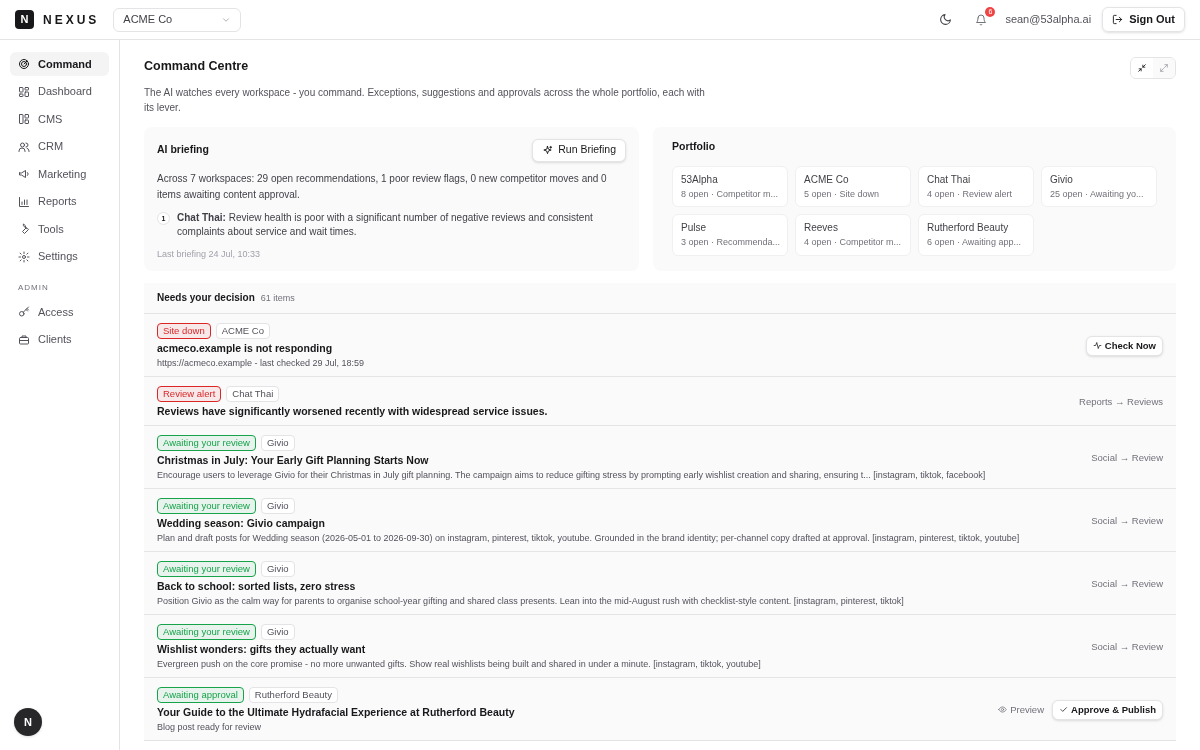  Describe the element at coordinates (24, 91) in the screenshot. I see `grid-icon` at that location.